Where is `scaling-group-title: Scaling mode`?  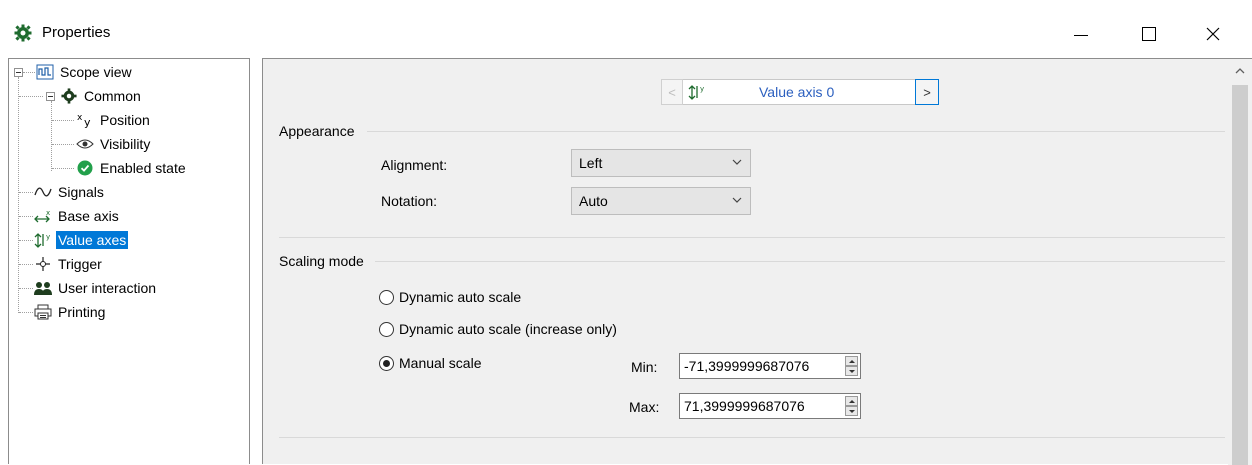 scaling-group-title: Scaling mode is located at coordinates (321, 261).